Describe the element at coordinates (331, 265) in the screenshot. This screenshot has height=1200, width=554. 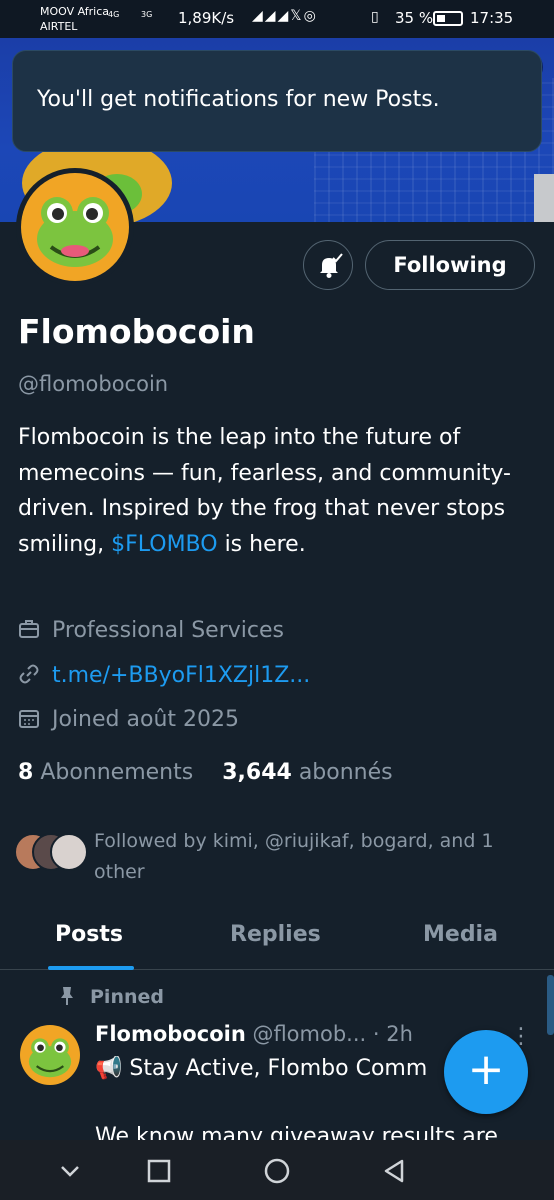
I see `bell-check-icon` at that location.